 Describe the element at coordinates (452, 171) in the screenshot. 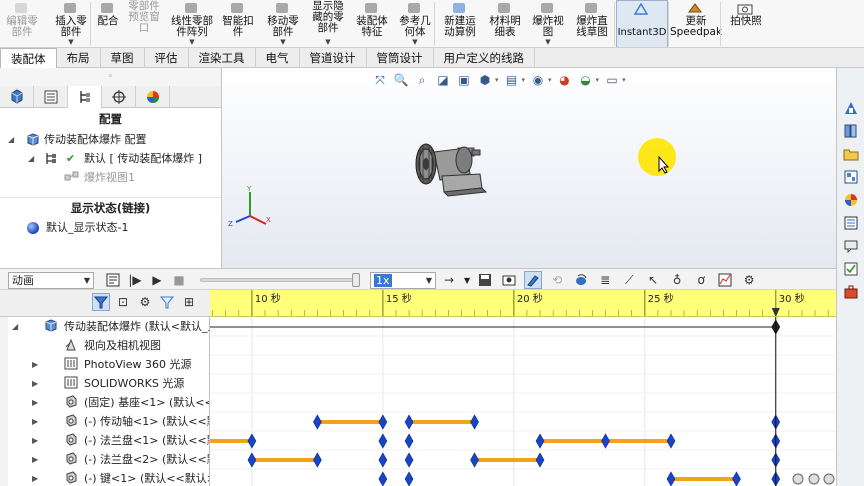

I see `assembly-model` at that location.